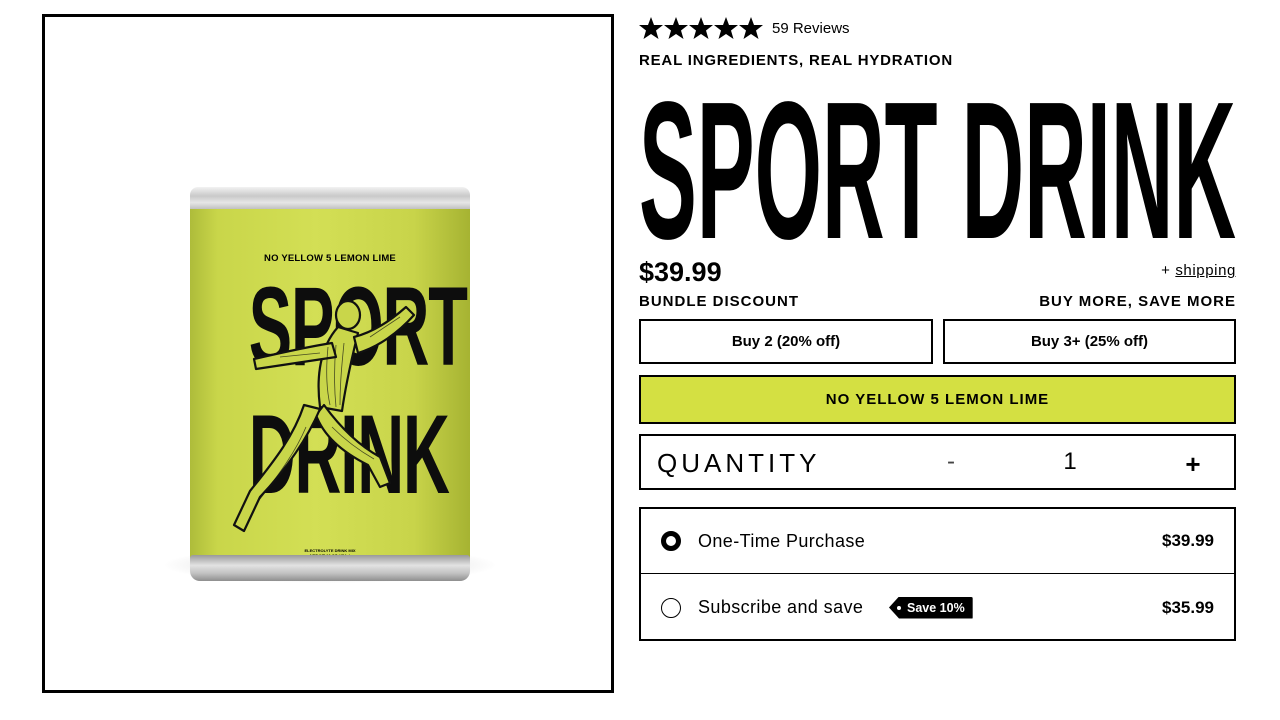 The width and height of the screenshot is (1280, 720). I want to click on quantity-stepper: QUANTITY - 1 +, so click(937, 462).